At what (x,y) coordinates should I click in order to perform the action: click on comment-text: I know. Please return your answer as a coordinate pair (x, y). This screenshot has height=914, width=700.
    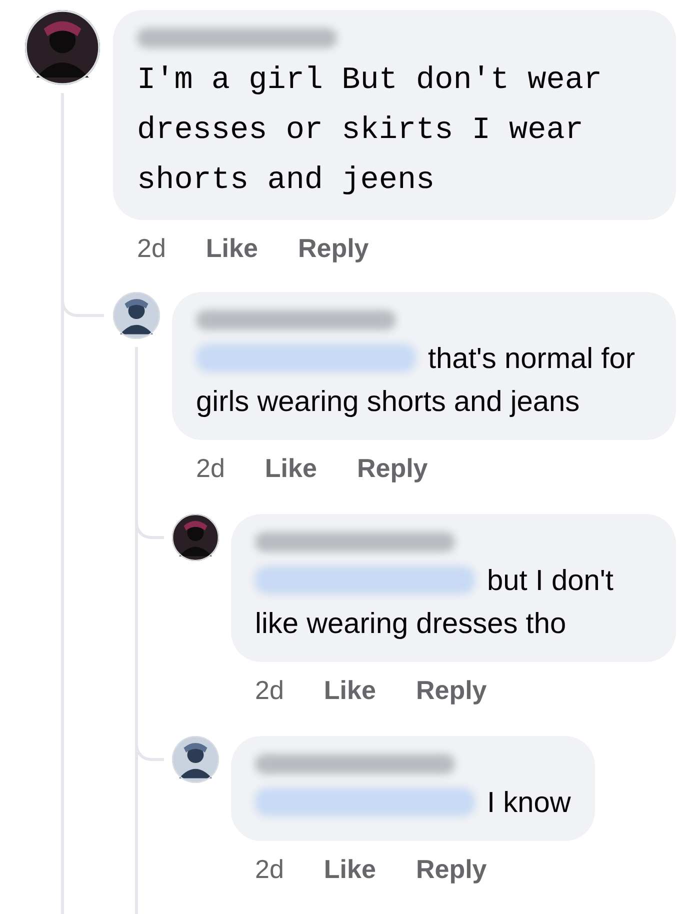
    Looking at the image, I should click on (413, 803).